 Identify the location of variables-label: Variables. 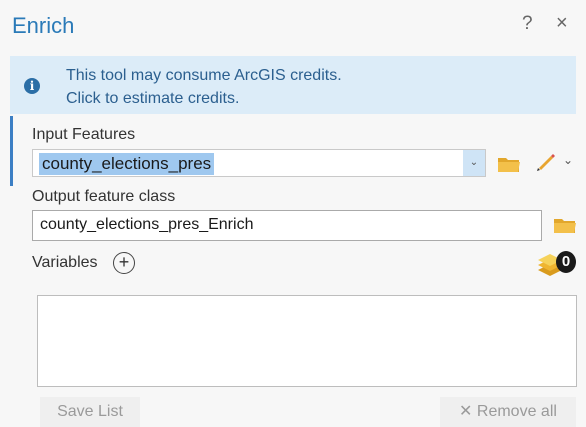
(65, 262).